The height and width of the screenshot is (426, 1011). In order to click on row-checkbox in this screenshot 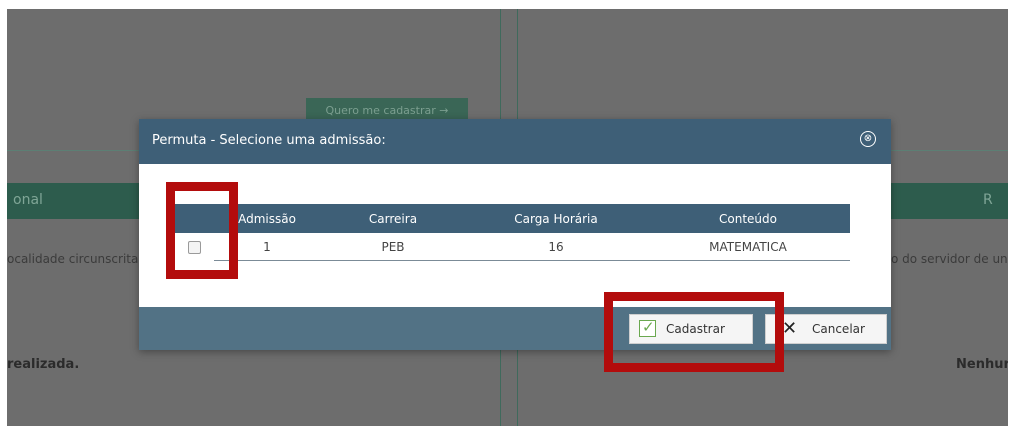, I will do `click(194, 247)`.